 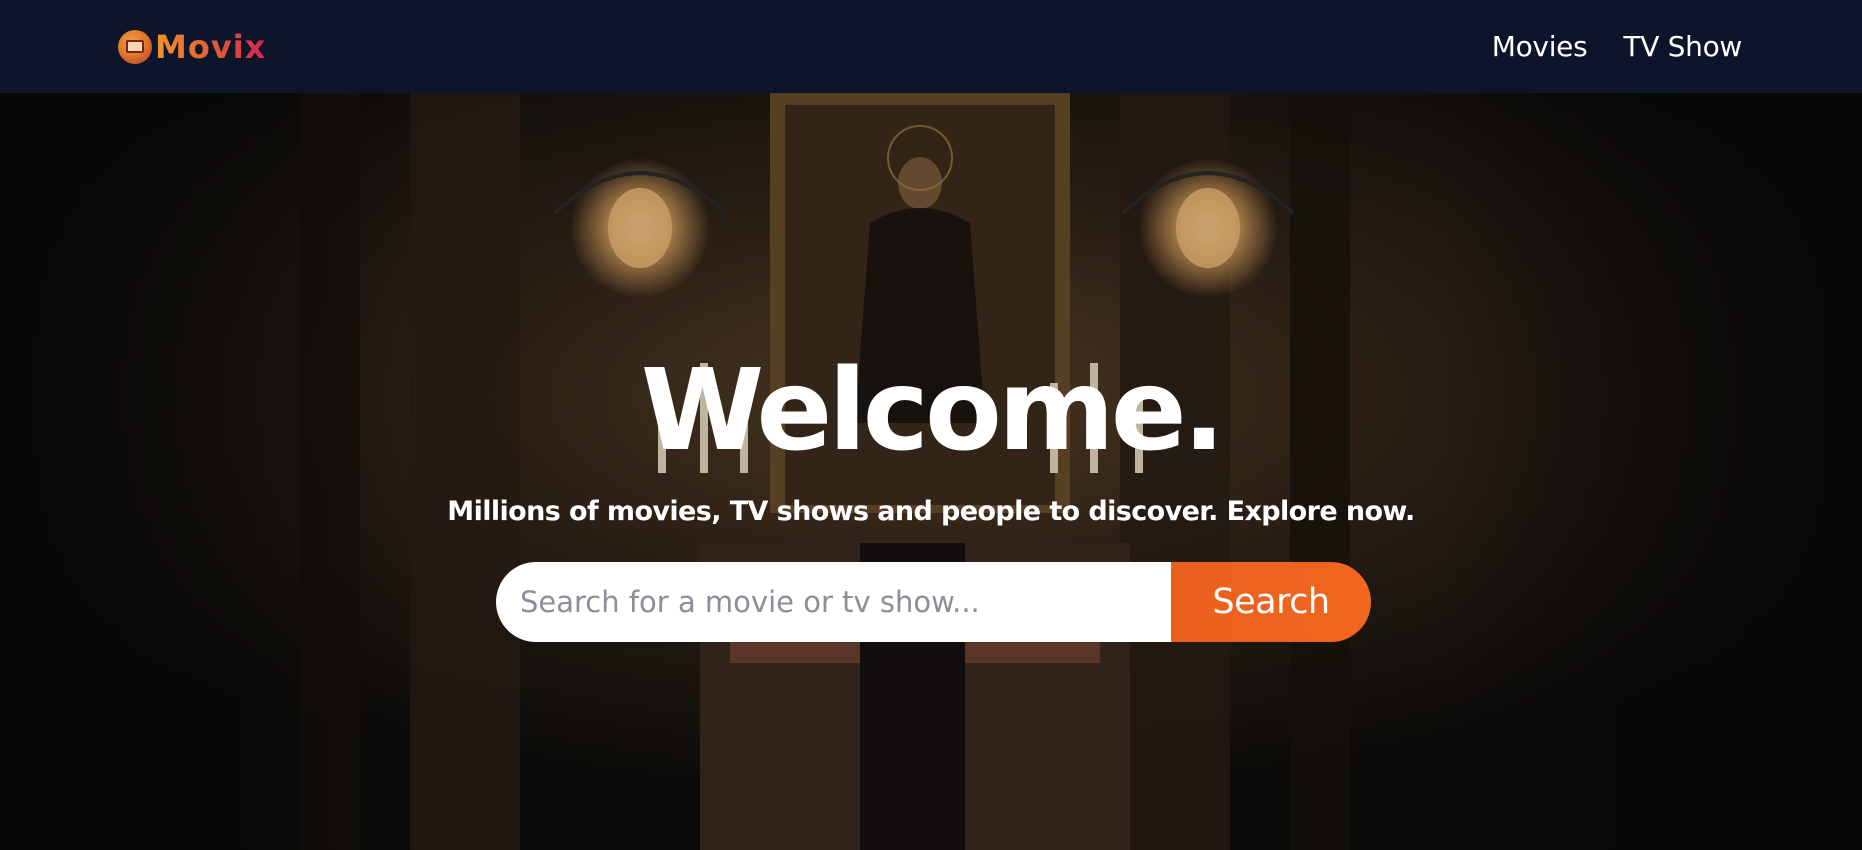 What do you see at coordinates (211, 46) in the screenshot?
I see `brand-name: Movix` at bounding box center [211, 46].